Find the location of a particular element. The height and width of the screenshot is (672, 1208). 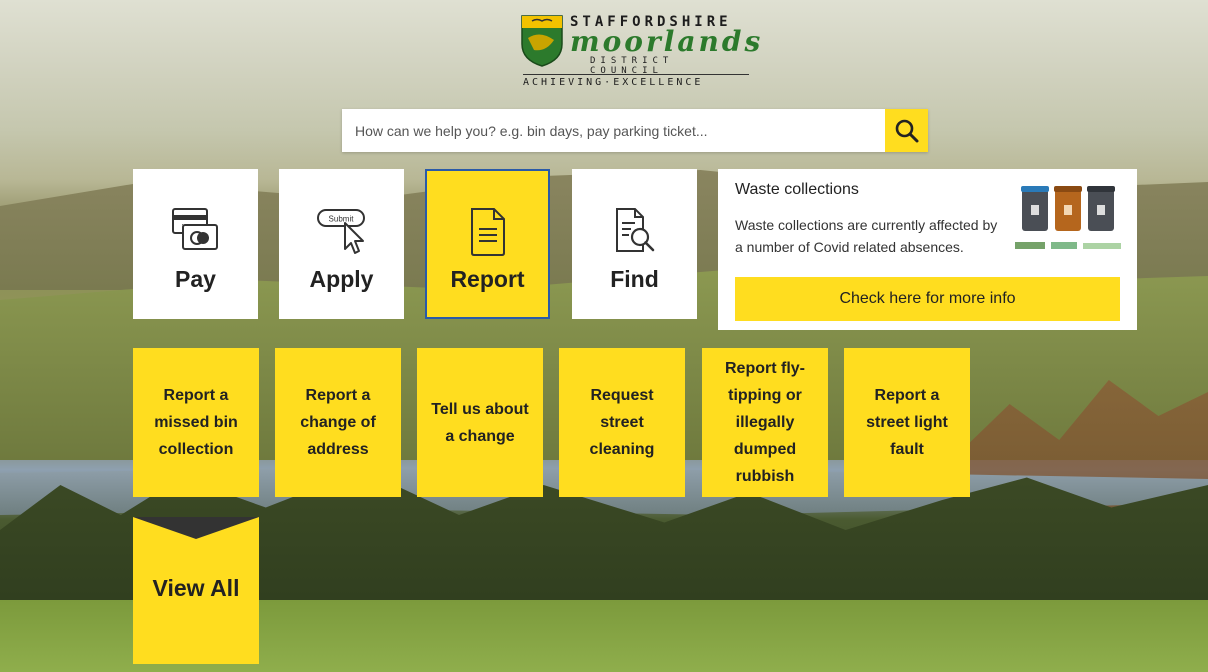

partner-logos is located at coordinates (1068, 245).